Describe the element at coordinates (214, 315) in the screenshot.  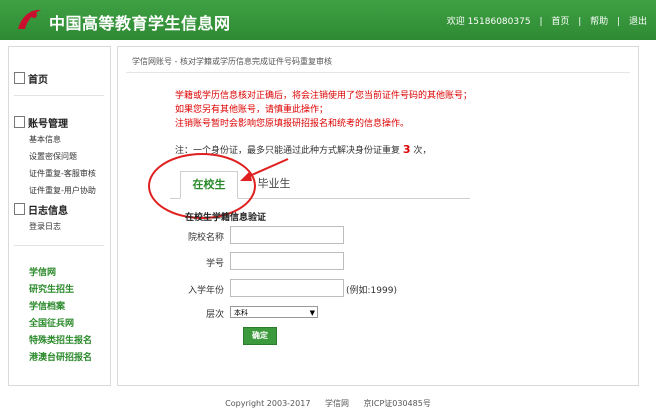
I see `level-label: 层次` at that location.